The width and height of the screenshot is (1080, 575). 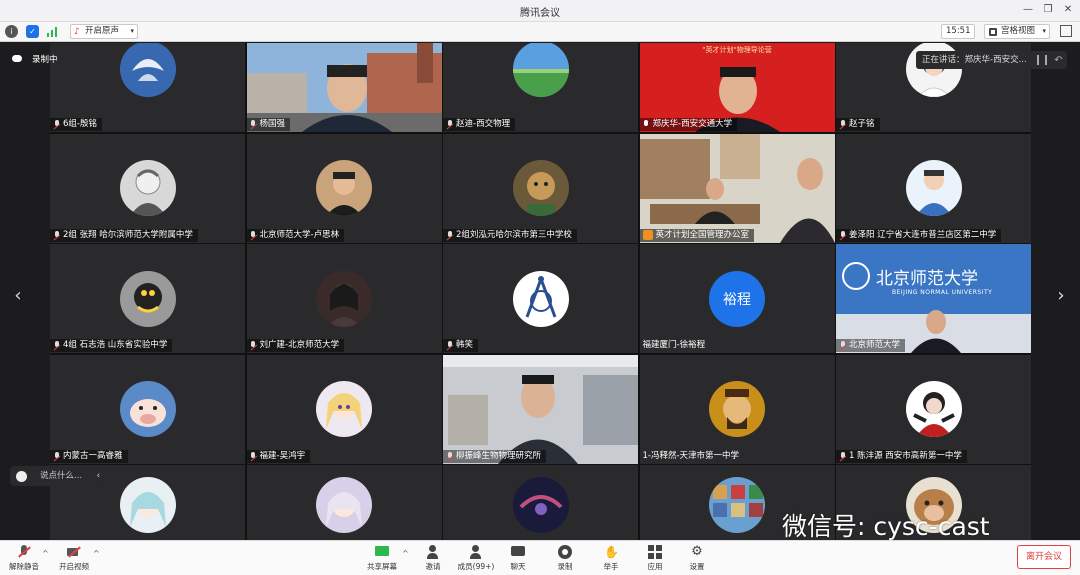 What do you see at coordinates (942, 292) in the screenshot?
I see `bnu-logo-subtitle: BEIJING NORMAL UNIVERSITY` at bounding box center [942, 292].